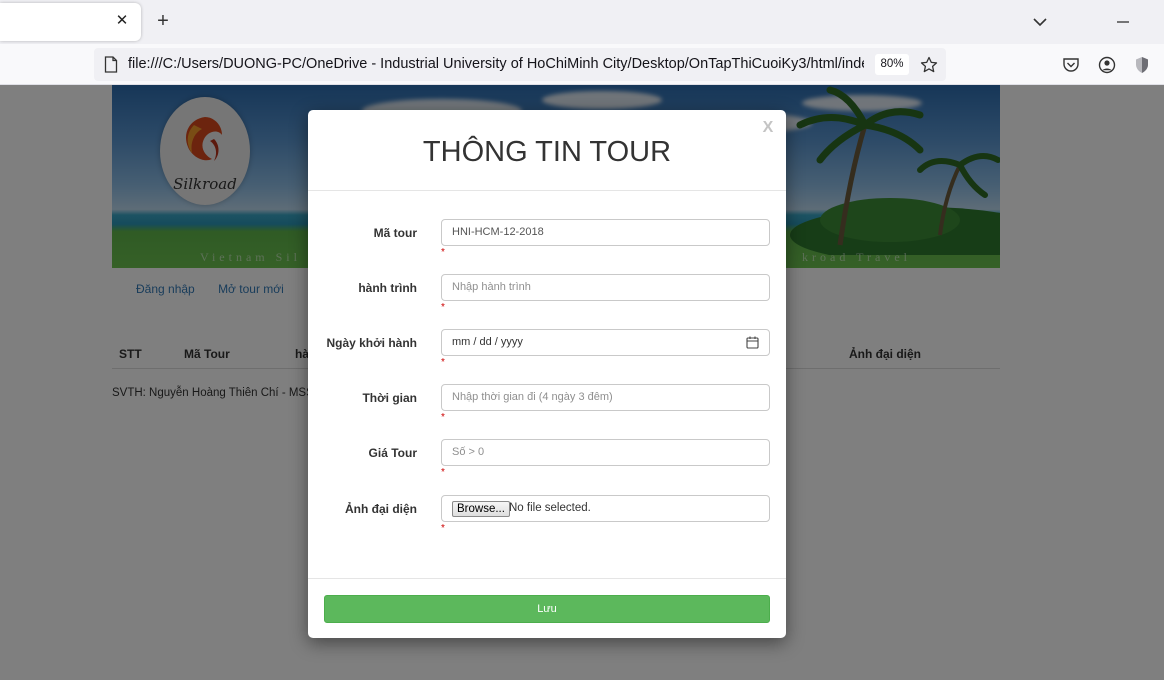 This screenshot has height=680, width=1164. What do you see at coordinates (550, 508) in the screenshot?
I see `file-status-text: No file selected.` at bounding box center [550, 508].